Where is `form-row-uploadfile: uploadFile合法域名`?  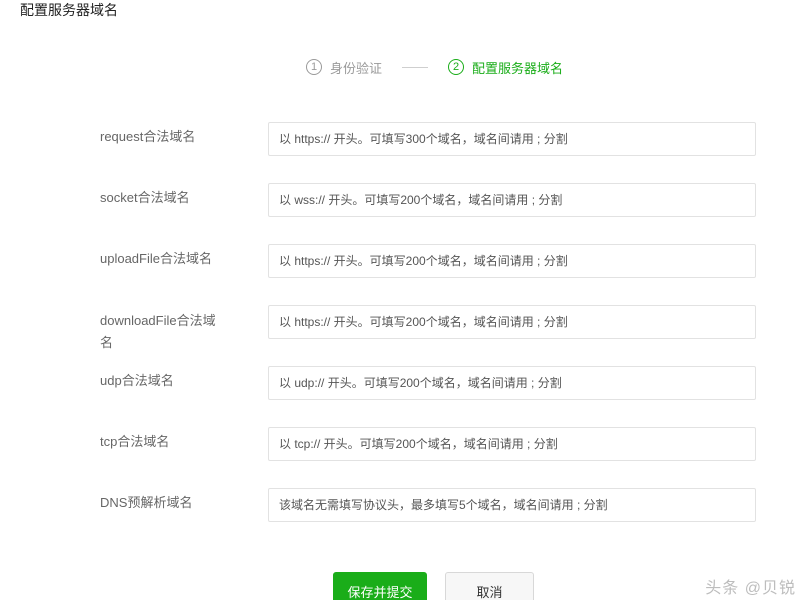 form-row-uploadfile: uploadFile合法域名 is located at coordinates (400, 261).